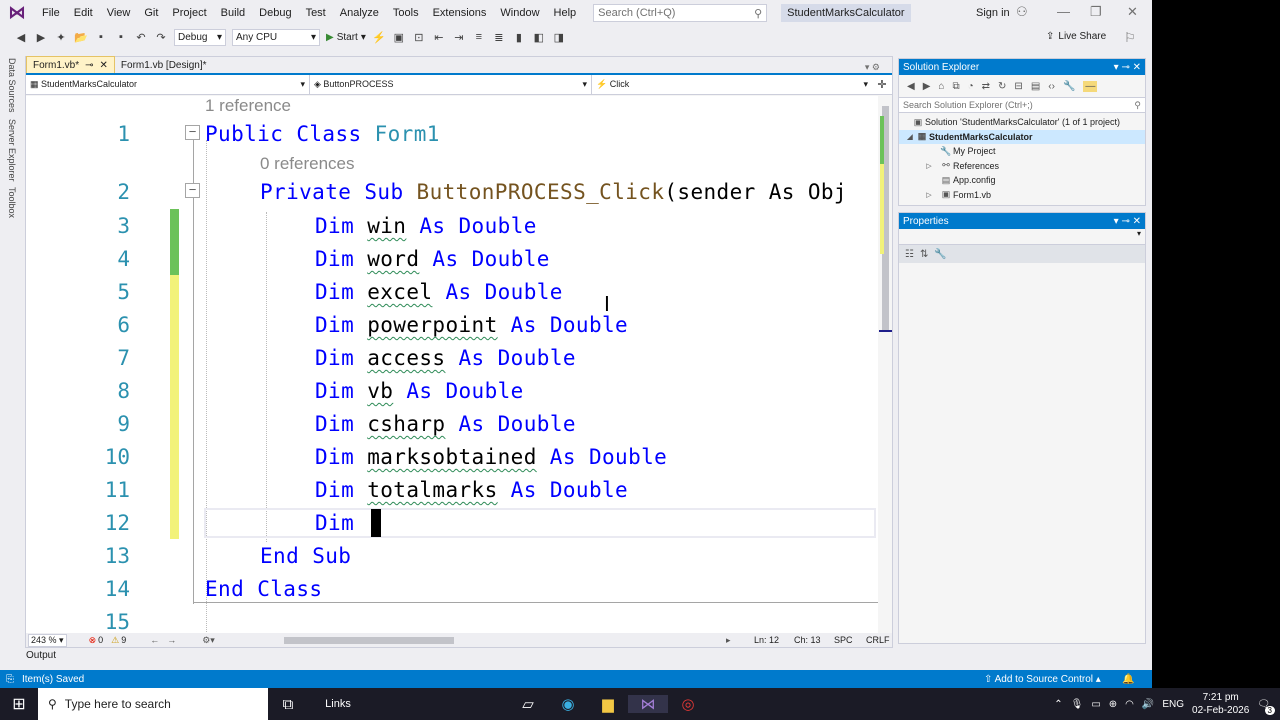 This screenshot has width=1280, height=720. What do you see at coordinates (248, 106) in the screenshot?
I see `codelens-class-references: 1 reference` at bounding box center [248, 106].